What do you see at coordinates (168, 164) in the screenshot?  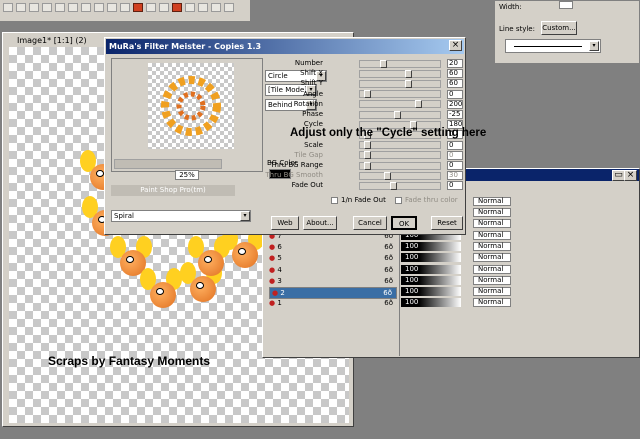 I see `preview-scrollbar` at bounding box center [168, 164].